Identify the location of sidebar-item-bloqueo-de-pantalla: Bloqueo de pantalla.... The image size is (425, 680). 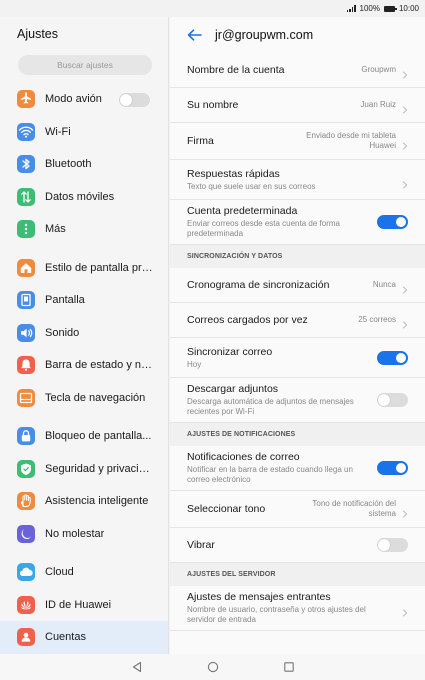
(84, 436).